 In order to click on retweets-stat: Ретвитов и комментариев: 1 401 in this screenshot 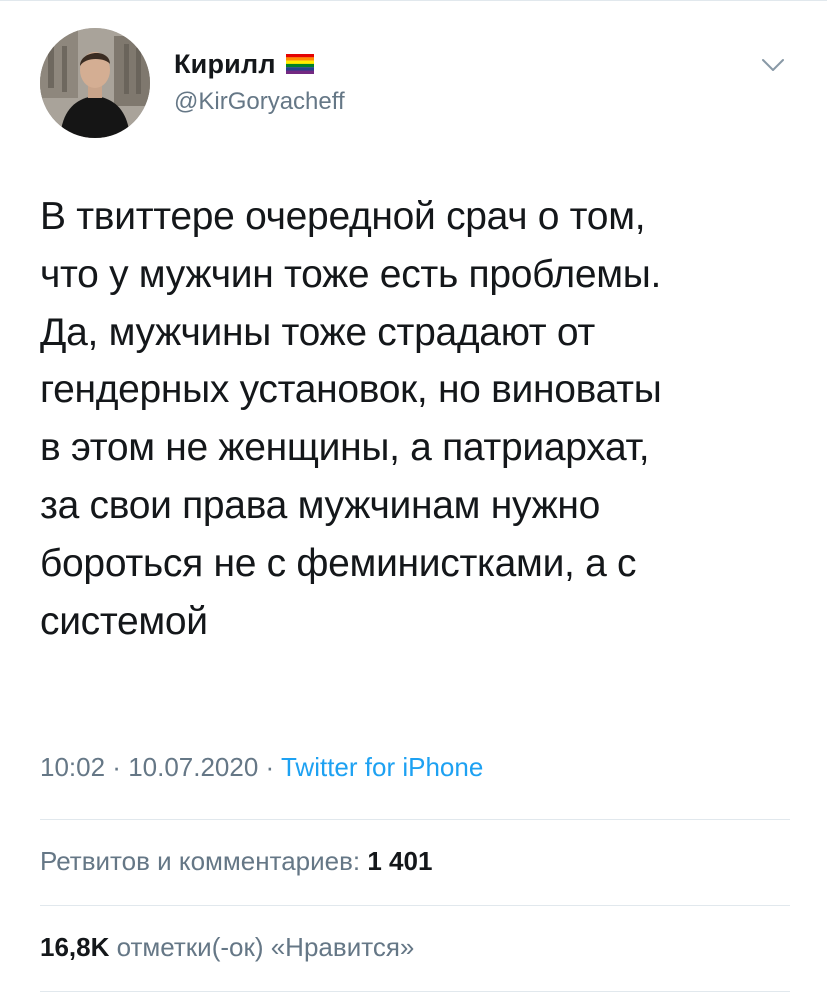, I will do `click(236, 861)`.